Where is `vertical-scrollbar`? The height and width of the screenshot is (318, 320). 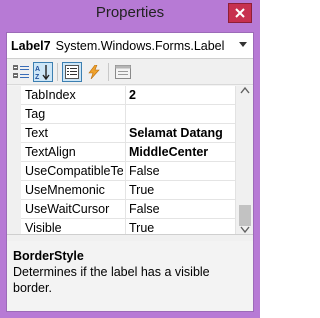 vertical-scrollbar is located at coordinates (244, 160).